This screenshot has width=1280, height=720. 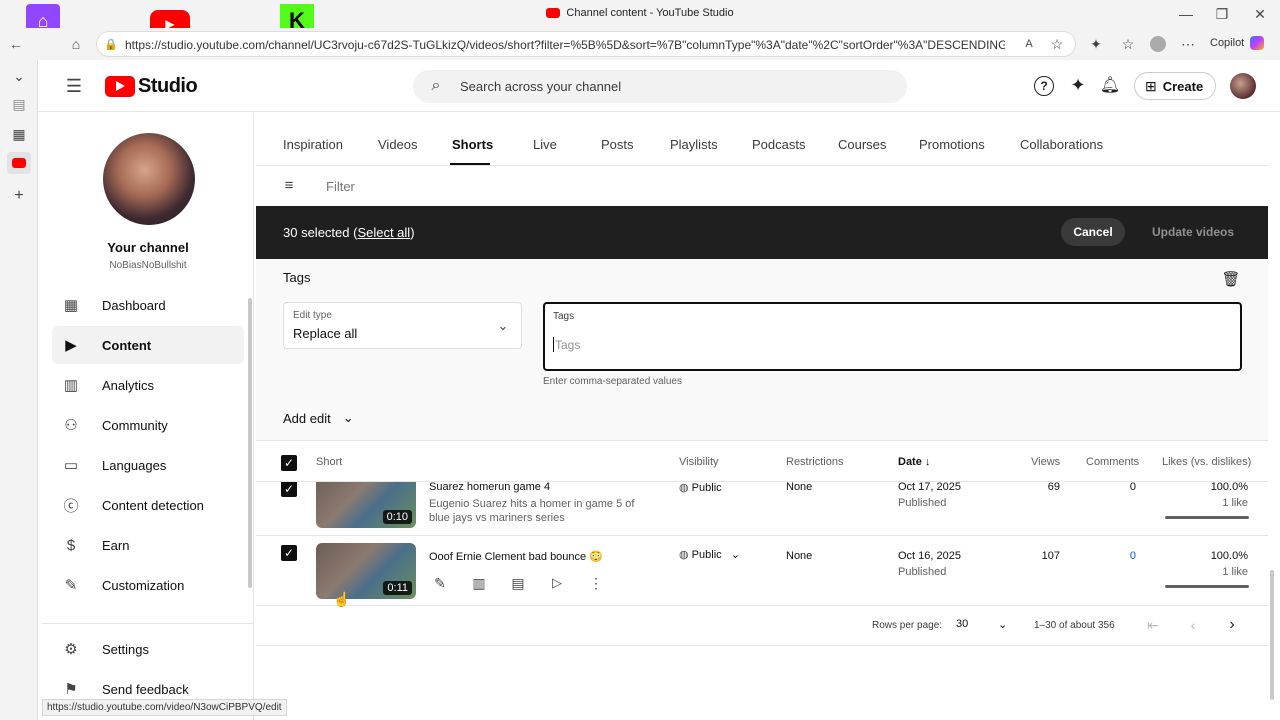 What do you see at coordinates (1045, 462) in the screenshot?
I see `col-header-views: Views` at bounding box center [1045, 462].